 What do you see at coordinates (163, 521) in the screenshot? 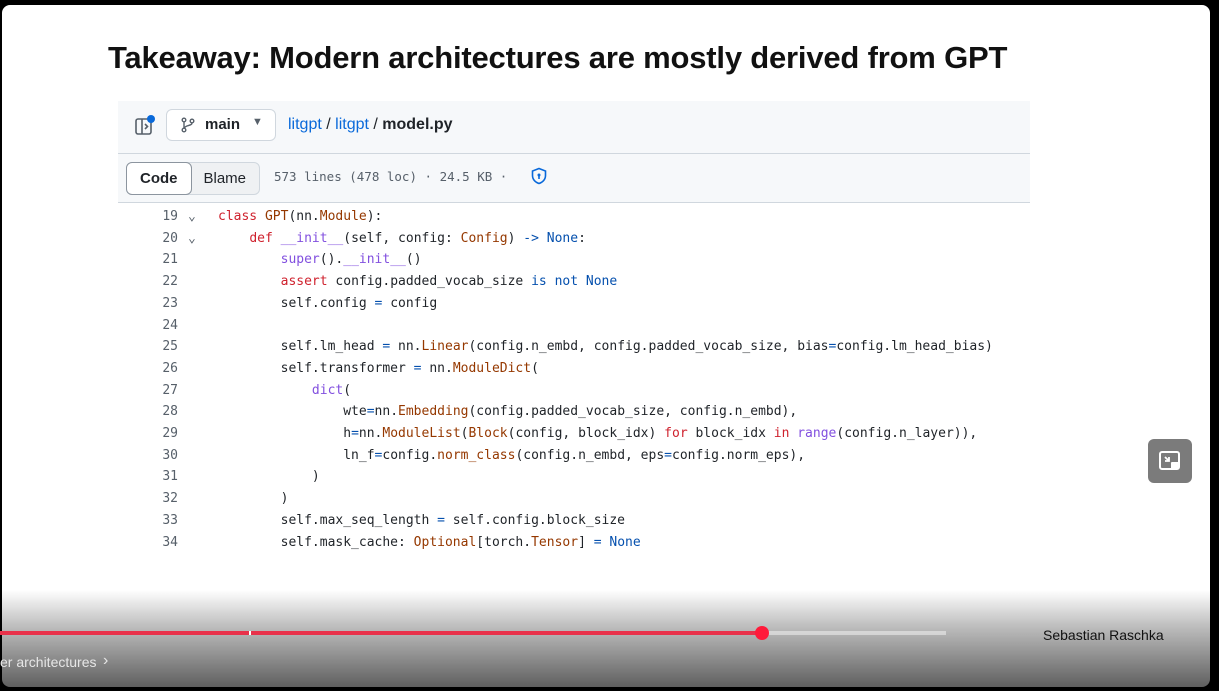
I see `line-number: 33` at bounding box center [163, 521].